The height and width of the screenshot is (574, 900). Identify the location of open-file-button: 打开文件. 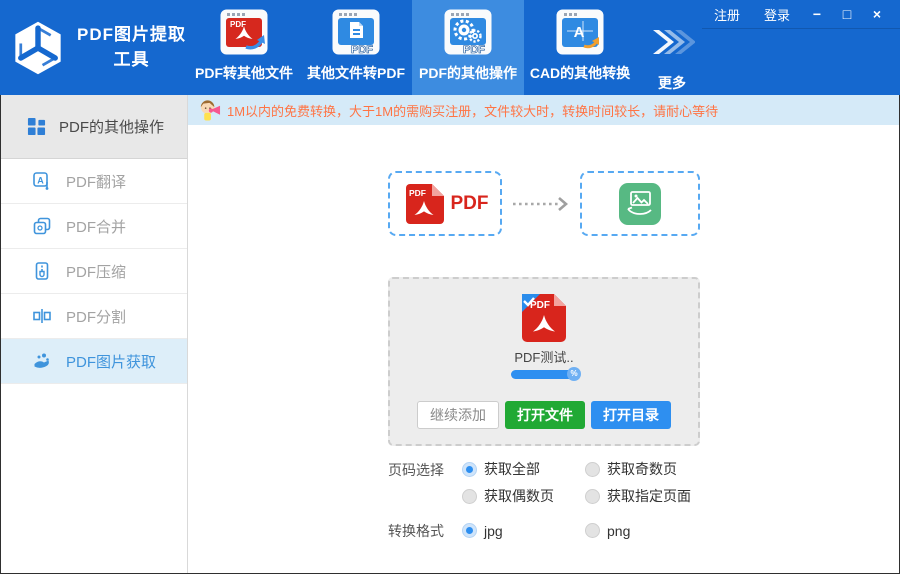
(545, 415).